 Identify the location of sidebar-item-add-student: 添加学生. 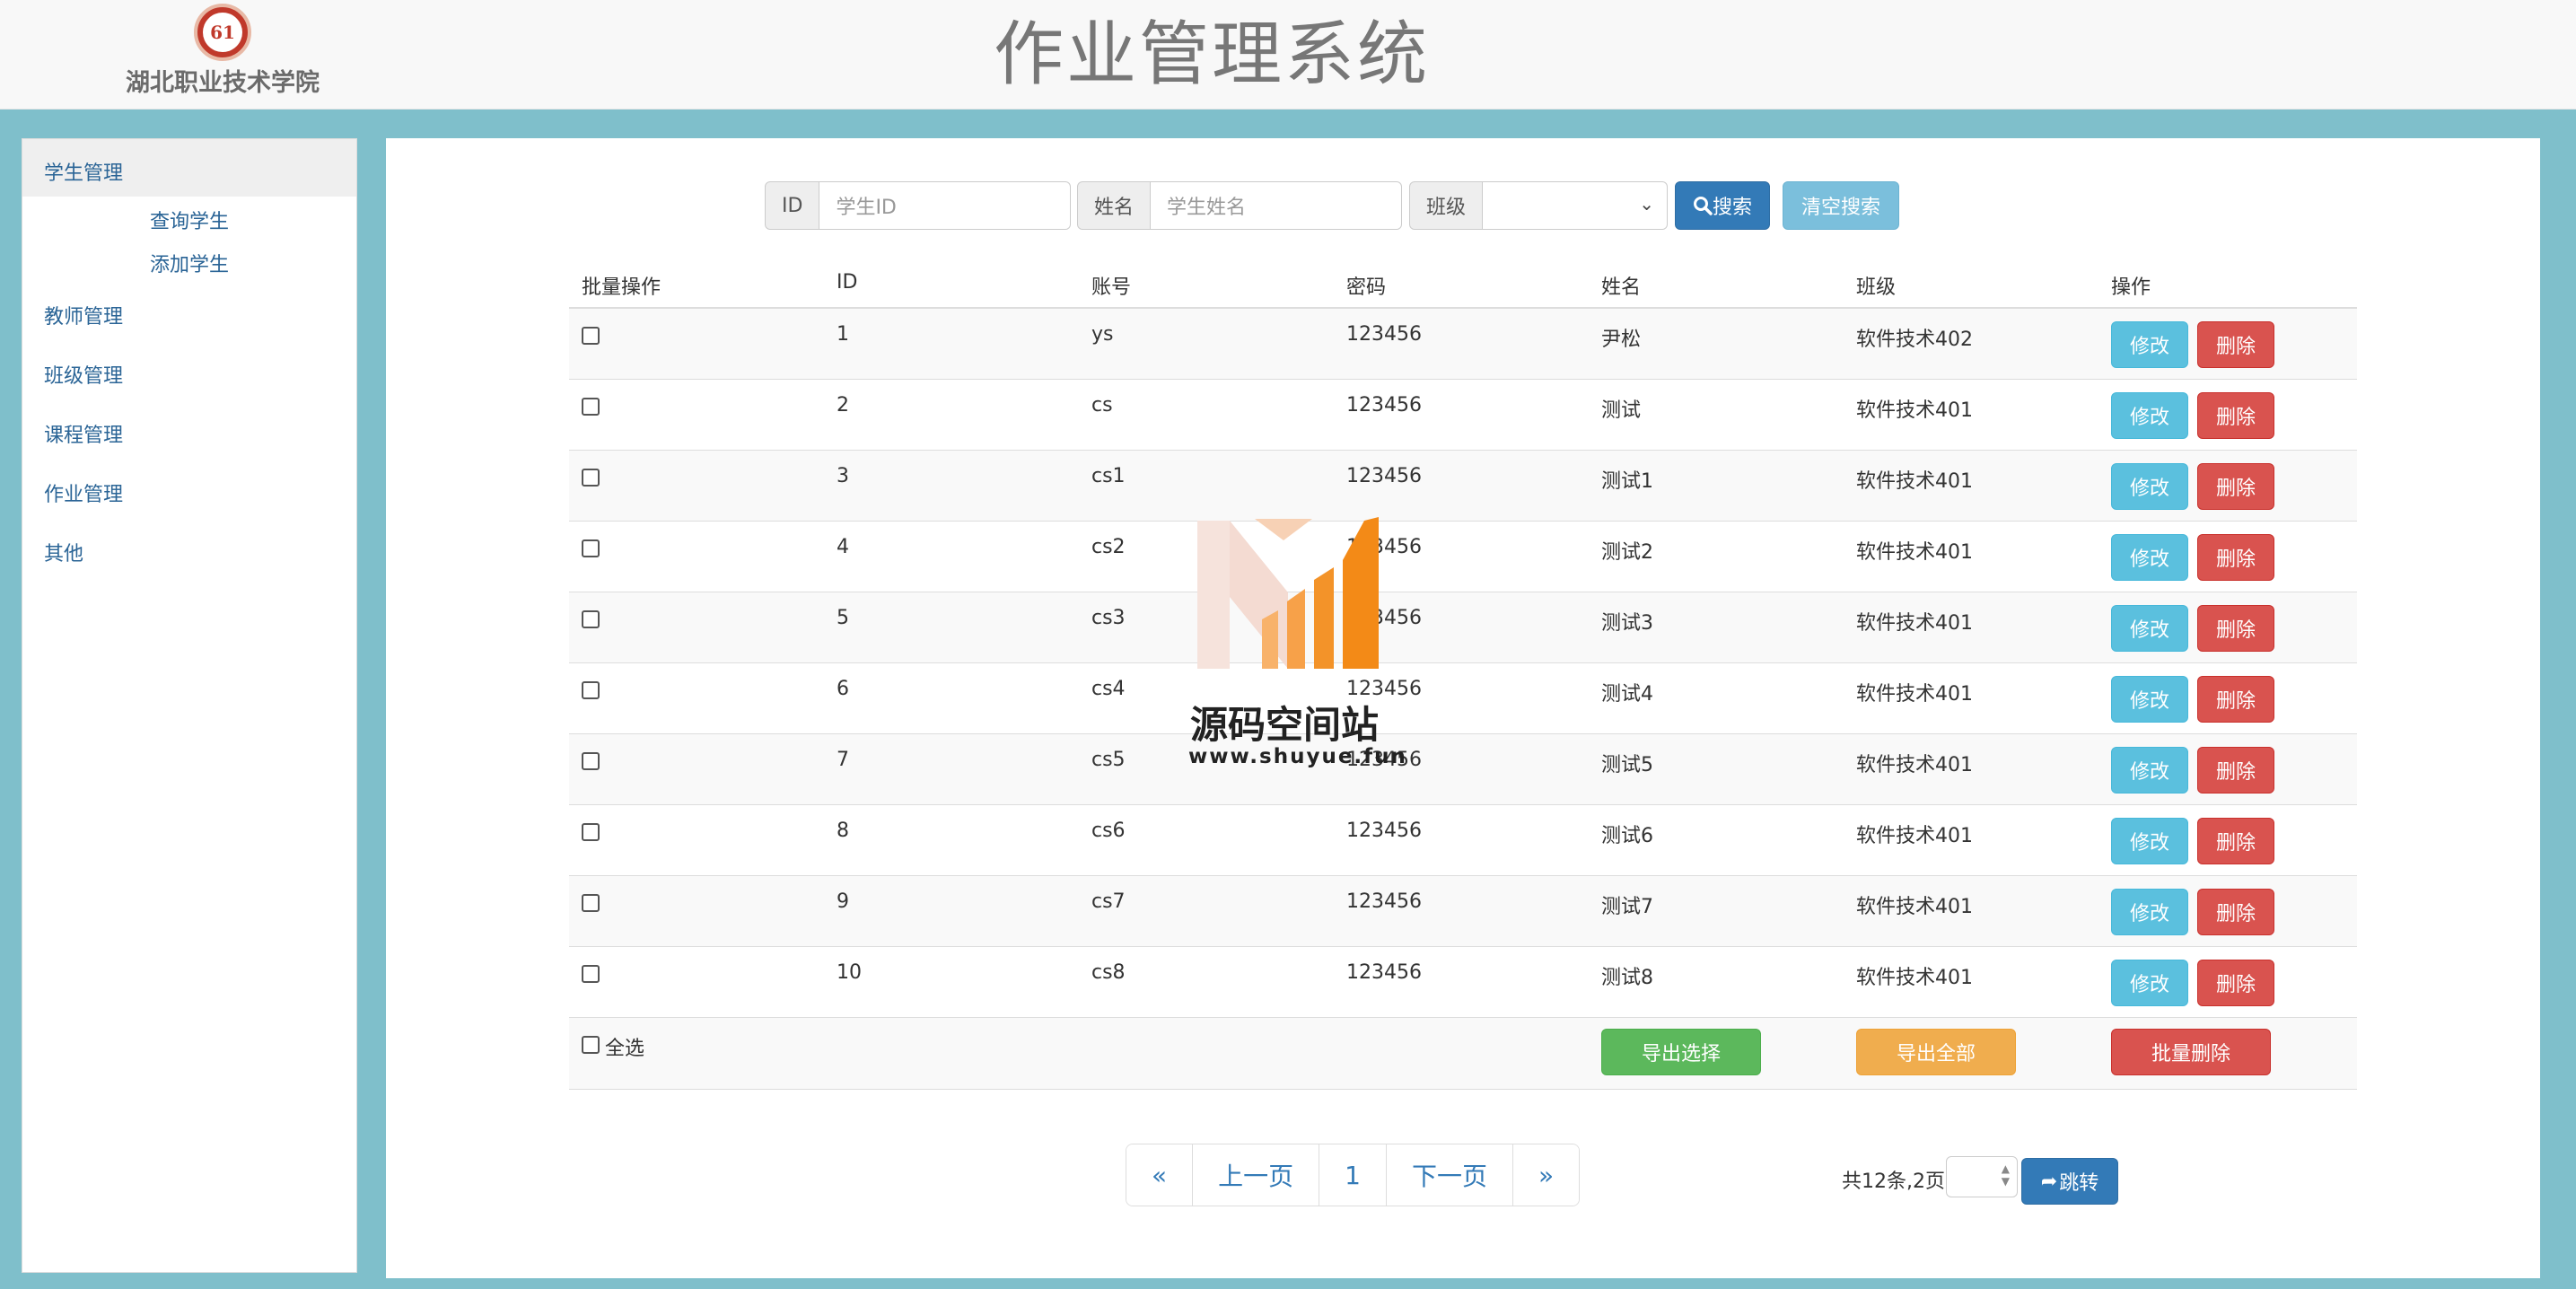
(189, 261).